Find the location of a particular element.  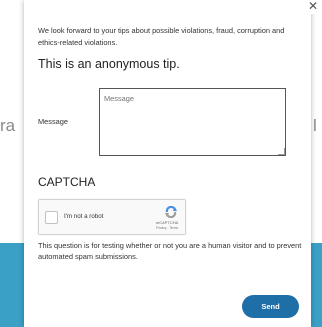

recaptcha-brand: reCAPTCHA is located at coordinates (167, 222).